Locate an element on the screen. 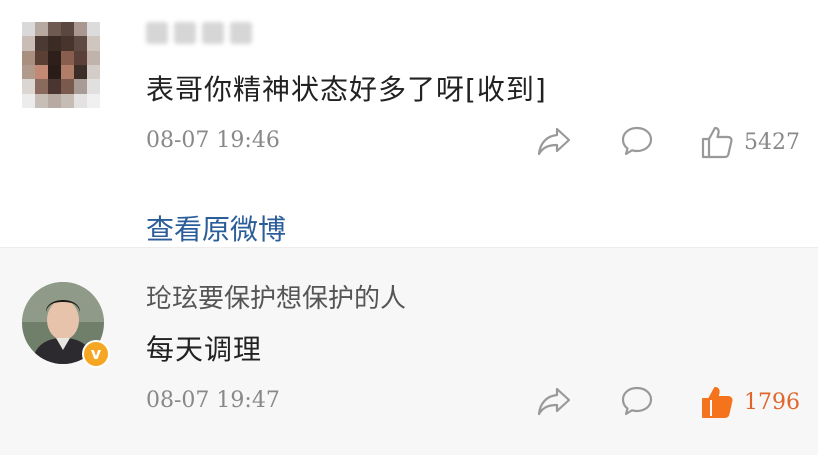  view-original-post-link: 查看原微博 is located at coordinates (216, 228).